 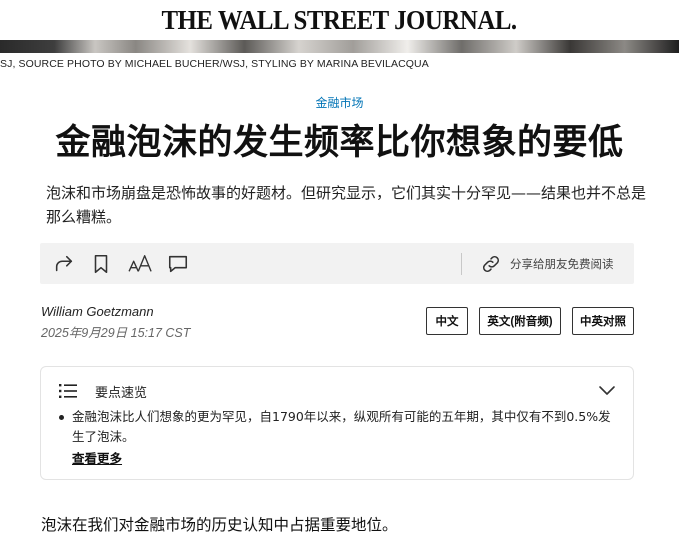 I want to click on link-icon, so click(x=491, y=264).